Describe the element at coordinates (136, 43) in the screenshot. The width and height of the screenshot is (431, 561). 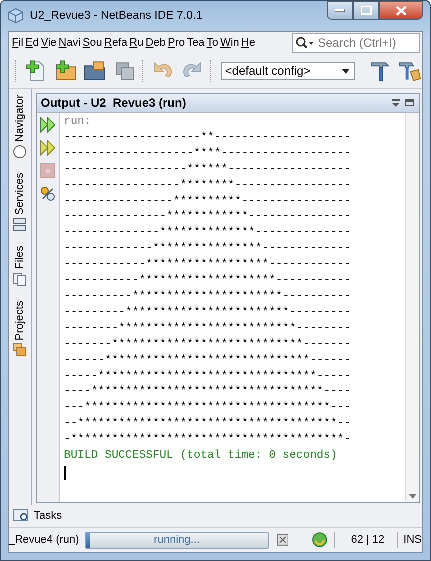
I see `menu-item: Ru` at that location.